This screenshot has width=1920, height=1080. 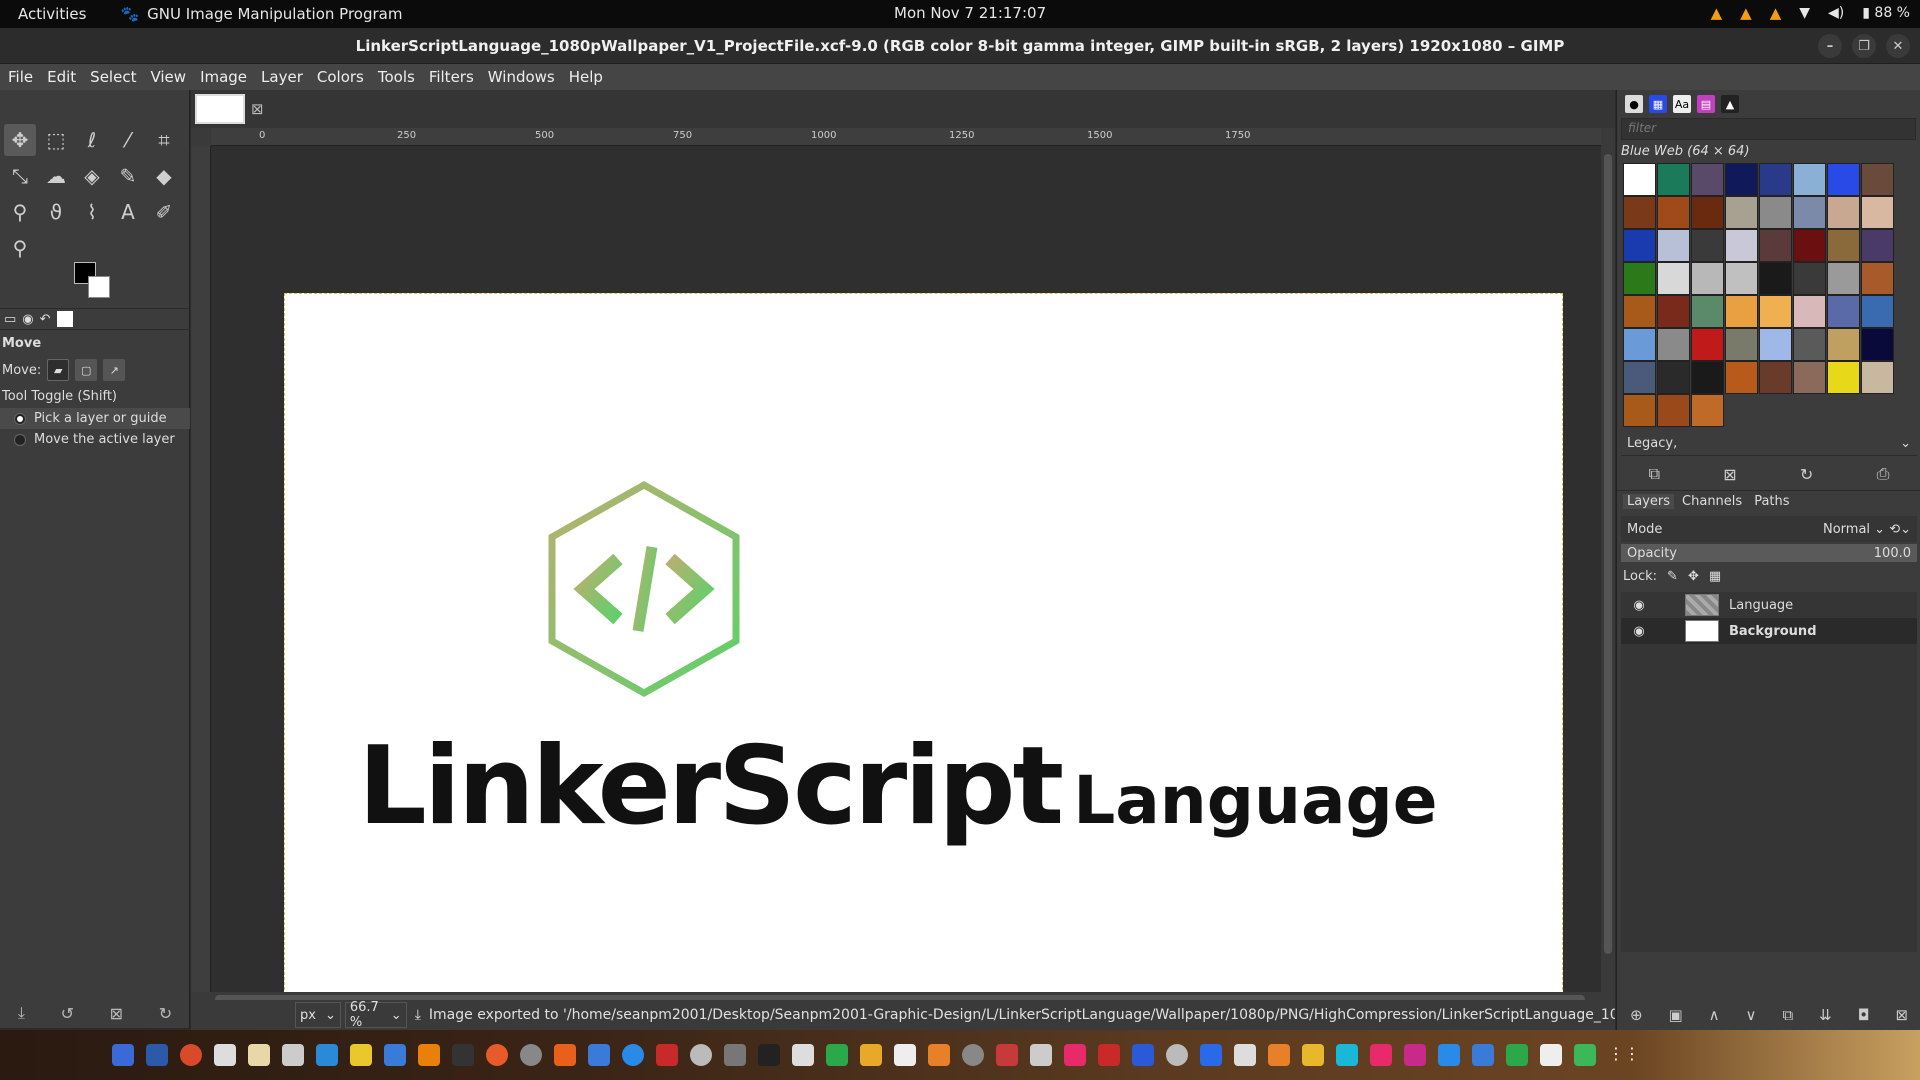 What do you see at coordinates (1649, 501) in the screenshot?
I see `tab-layers: Layers` at bounding box center [1649, 501].